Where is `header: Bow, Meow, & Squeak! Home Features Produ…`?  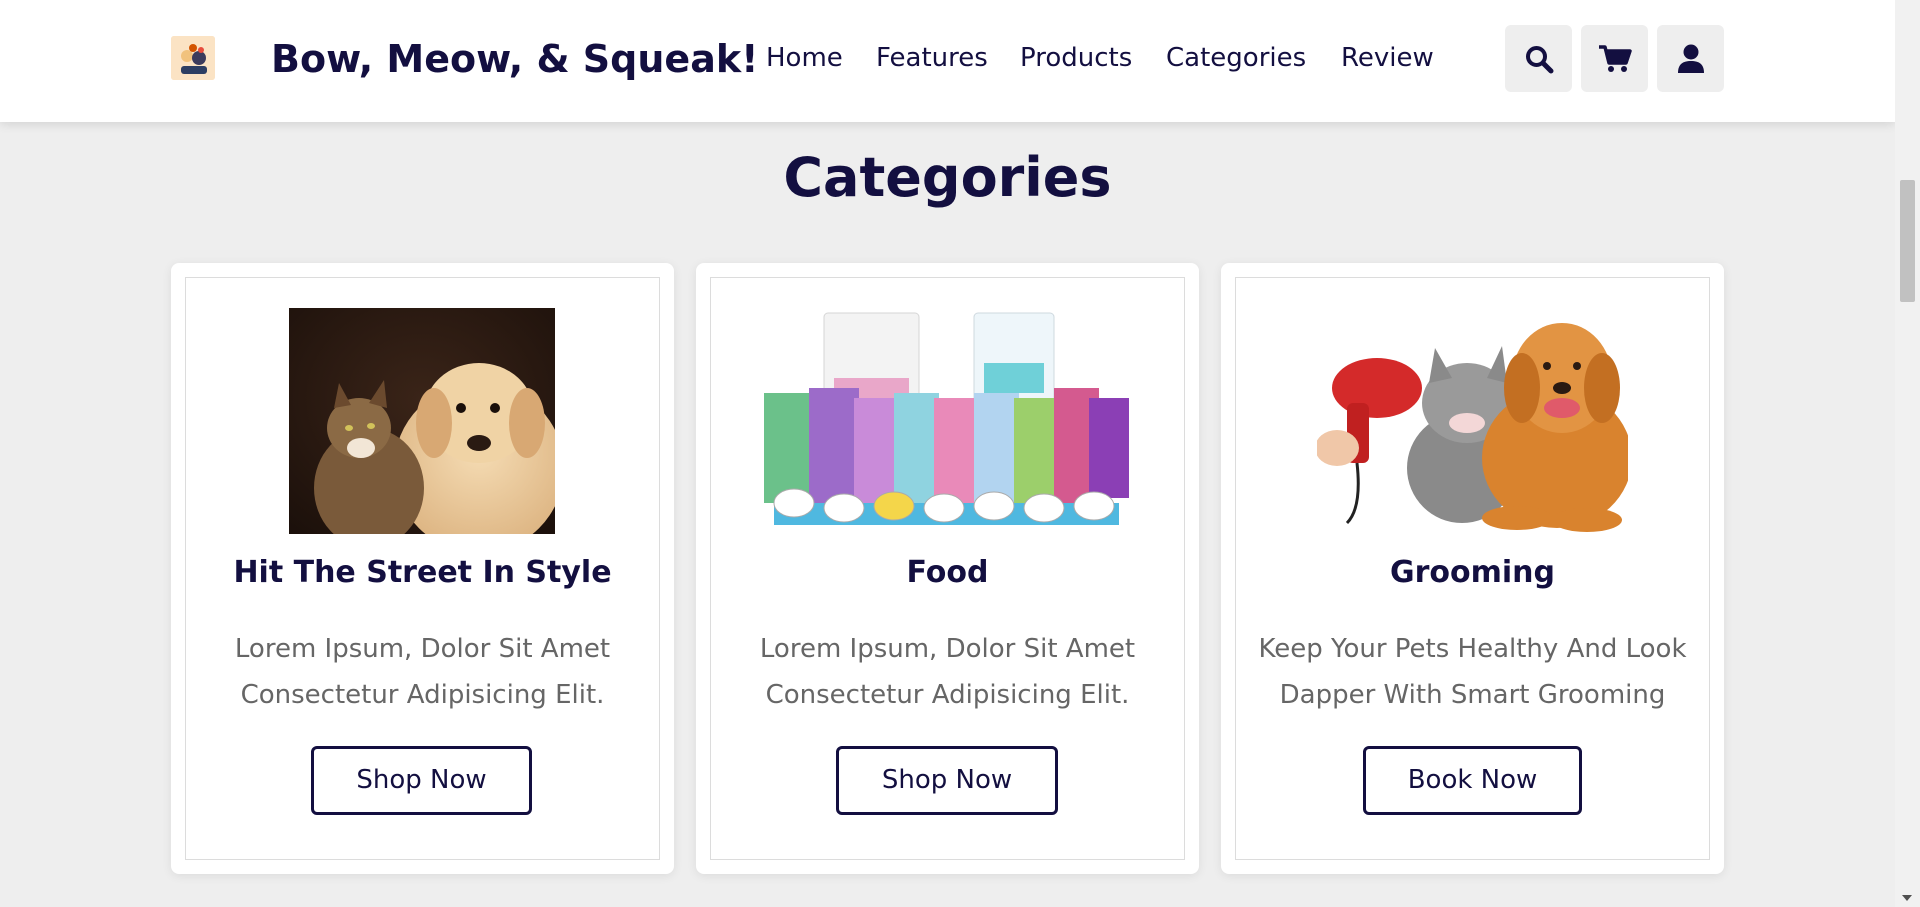
header: Bow, Meow, & Squeak! Home Features Produ… is located at coordinates (947, 61).